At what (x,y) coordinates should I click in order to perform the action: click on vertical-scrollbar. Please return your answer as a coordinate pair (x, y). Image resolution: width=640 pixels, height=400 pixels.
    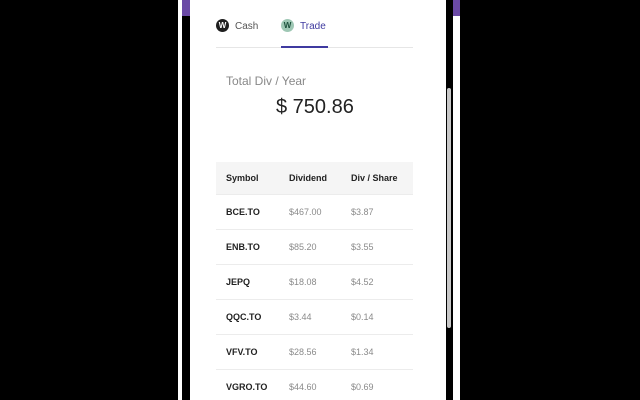
    Looking at the image, I should click on (449, 208).